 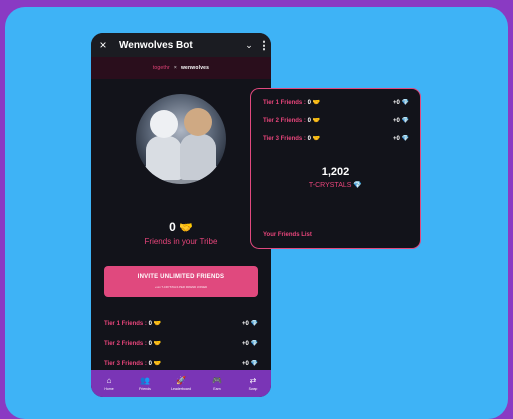 What do you see at coordinates (161, 68) in the screenshot?
I see `brand-togethr: togethr` at bounding box center [161, 68].